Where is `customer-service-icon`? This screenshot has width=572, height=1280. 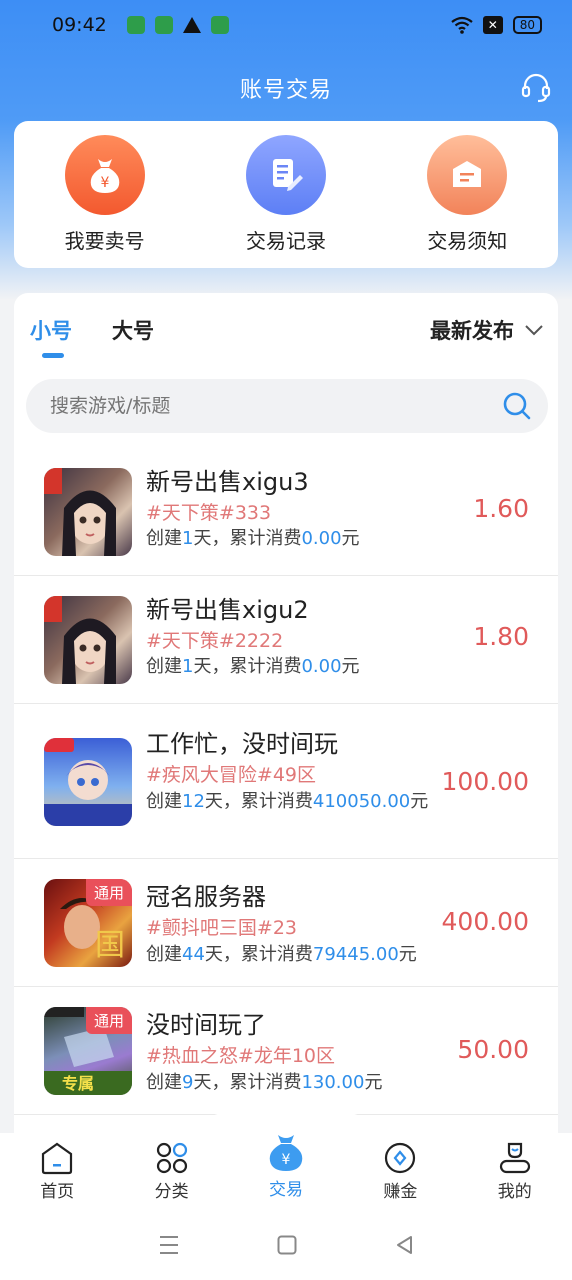
customer-service-icon is located at coordinates (536, 88).